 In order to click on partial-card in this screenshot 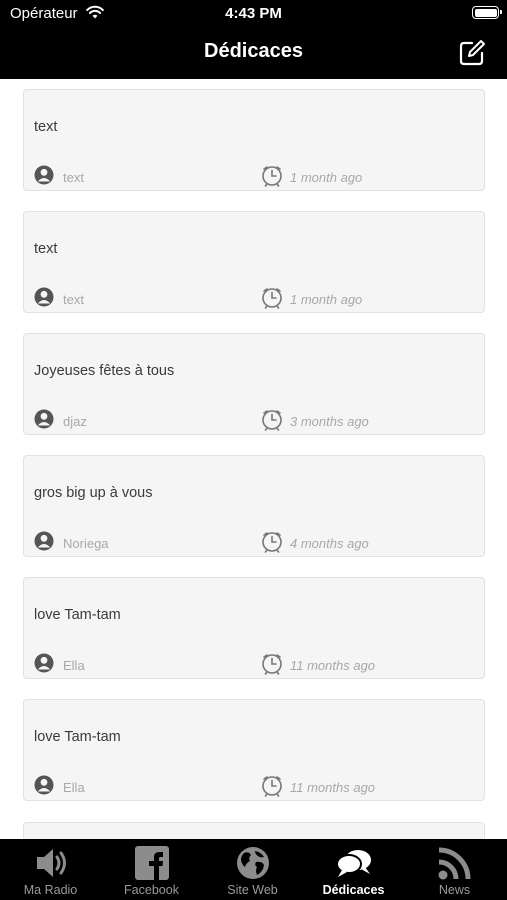, I will do `click(254, 830)`.